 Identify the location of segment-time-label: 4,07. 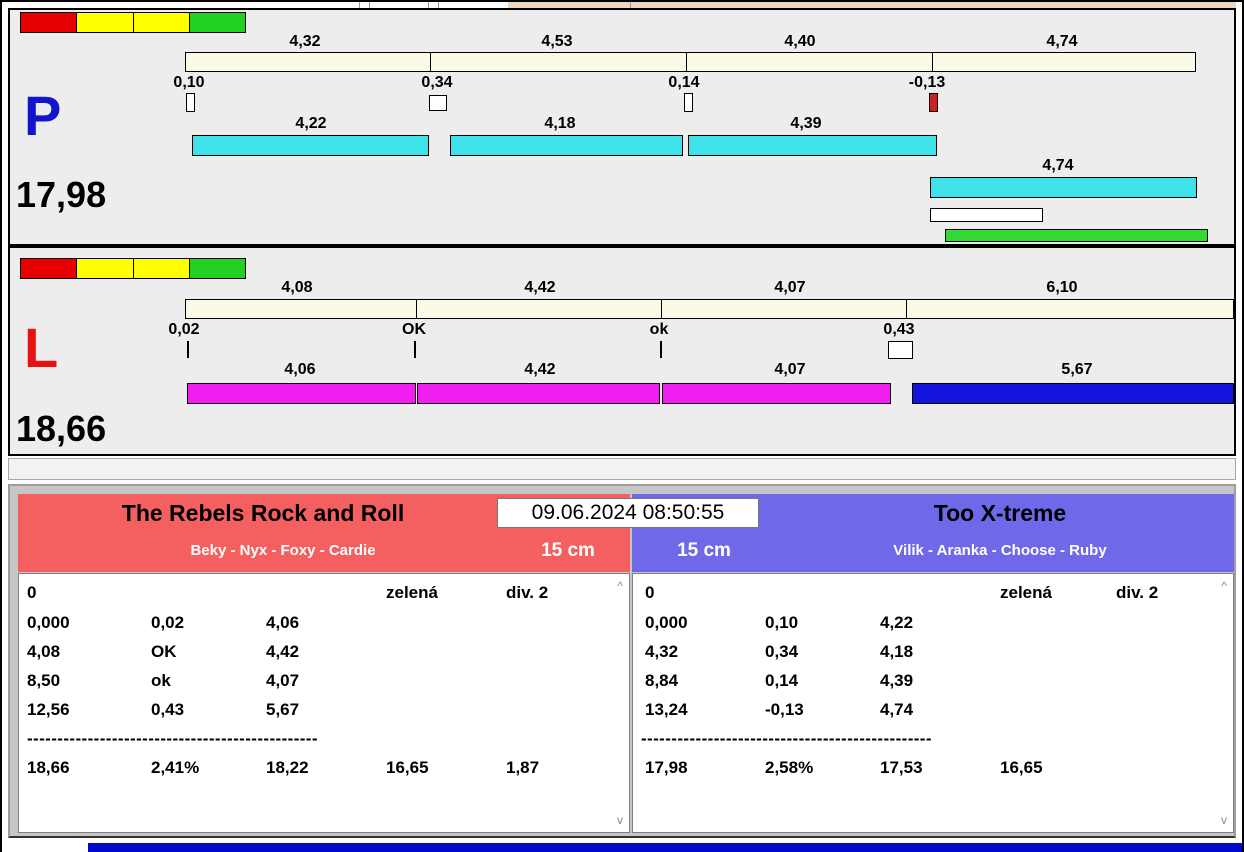
(790, 369).